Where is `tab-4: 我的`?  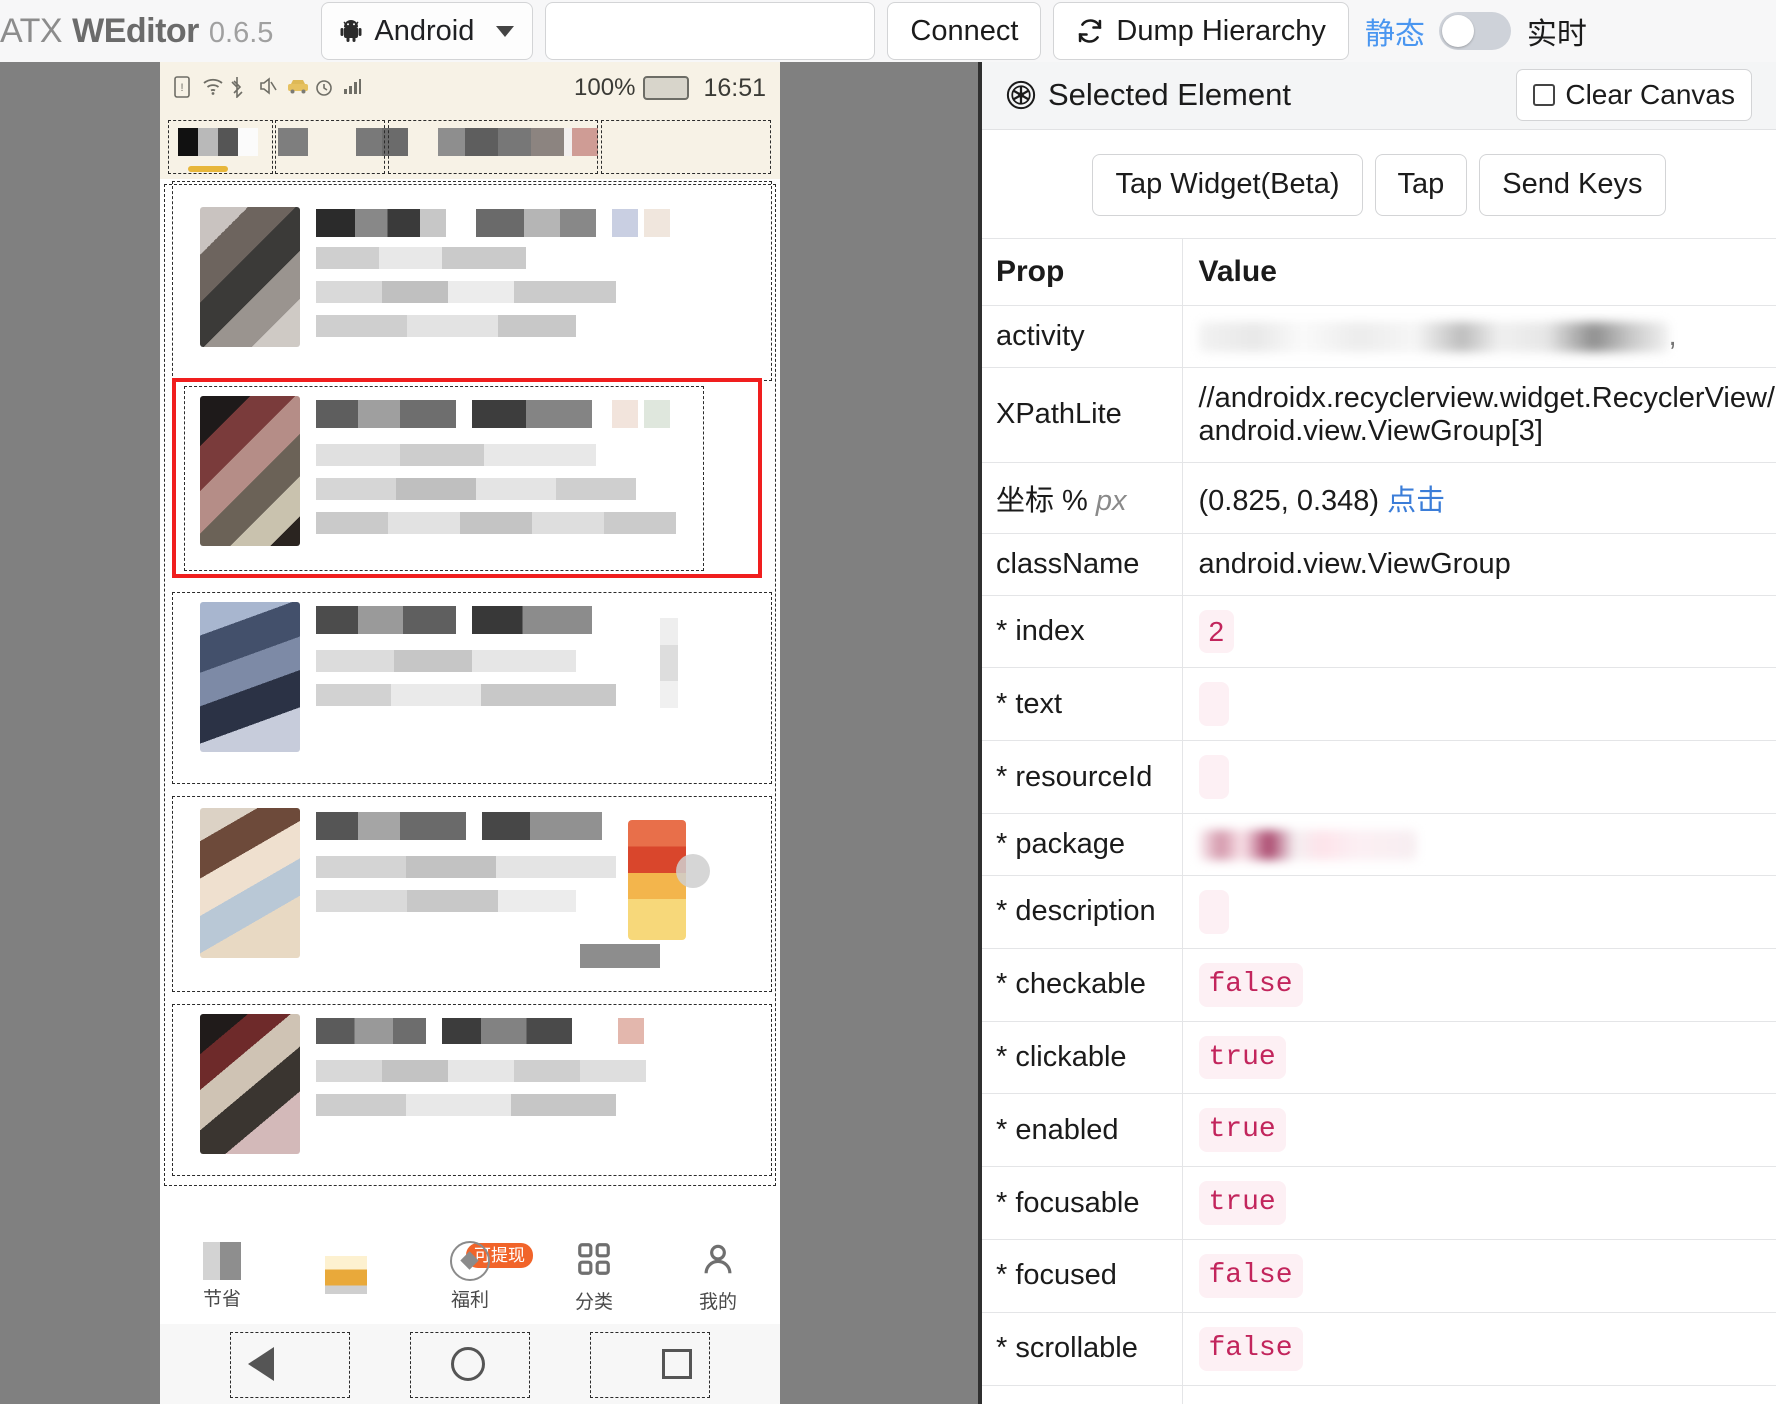
tab-4: 我的 is located at coordinates (718, 1277).